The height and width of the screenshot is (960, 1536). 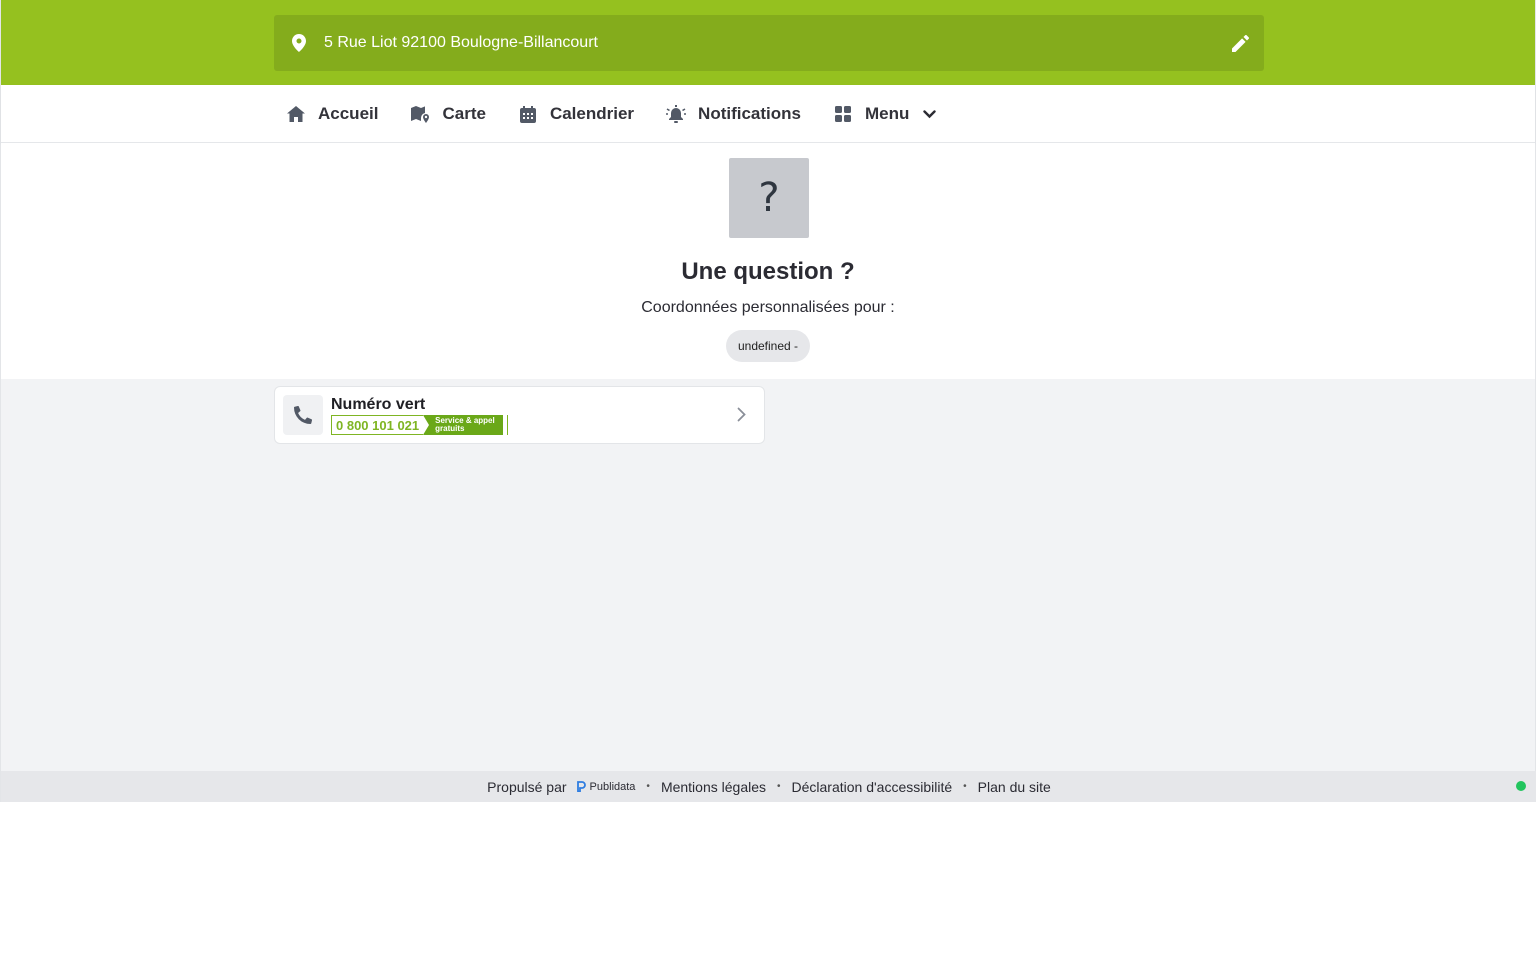 What do you see at coordinates (348, 113) in the screenshot?
I see `nav-label: Accueil` at bounding box center [348, 113].